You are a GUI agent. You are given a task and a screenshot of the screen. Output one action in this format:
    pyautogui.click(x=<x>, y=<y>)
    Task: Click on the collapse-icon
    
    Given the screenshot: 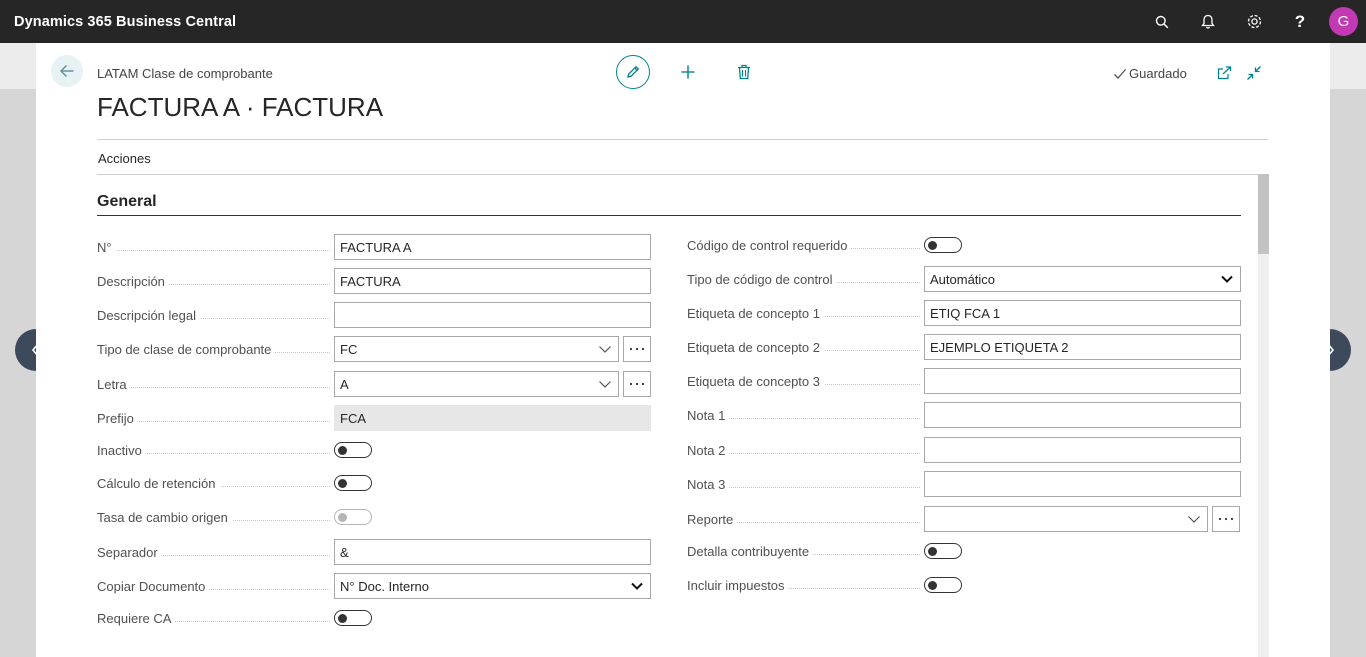 What is the action you would take?
    pyautogui.click(x=1254, y=73)
    